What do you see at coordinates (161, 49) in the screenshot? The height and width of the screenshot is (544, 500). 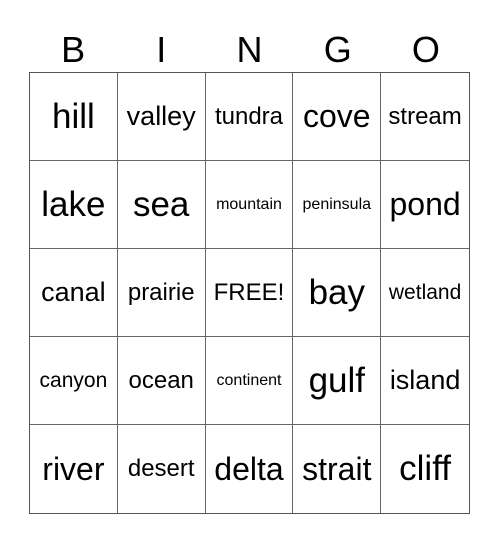 I see `header-letter-i: I` at bounding box center [161, 49].